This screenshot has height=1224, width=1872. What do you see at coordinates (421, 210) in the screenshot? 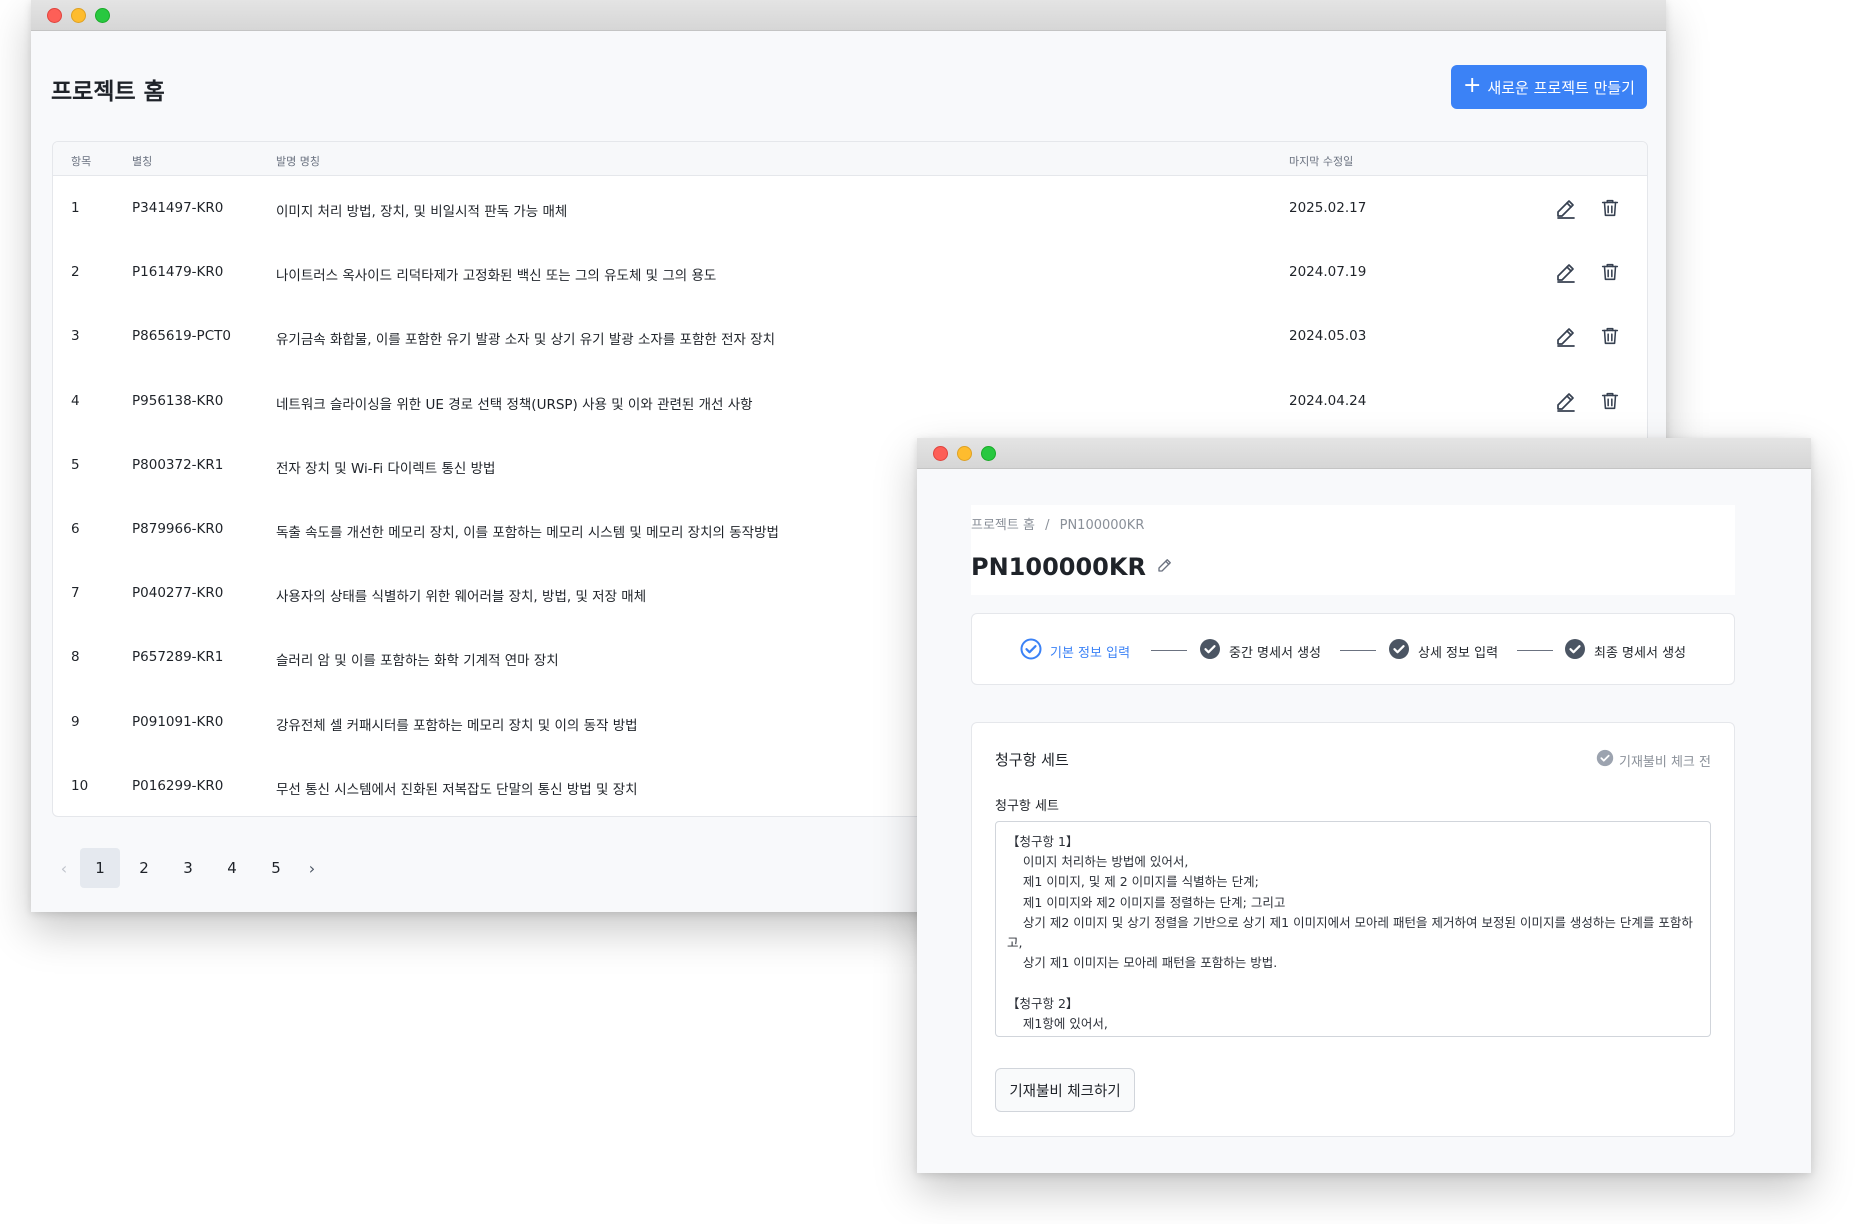
I see `row-invention-name: 이미지 처리 방법, 장치, 및 비일시적 판독 가능 매체` at bounding box center [421, 210].